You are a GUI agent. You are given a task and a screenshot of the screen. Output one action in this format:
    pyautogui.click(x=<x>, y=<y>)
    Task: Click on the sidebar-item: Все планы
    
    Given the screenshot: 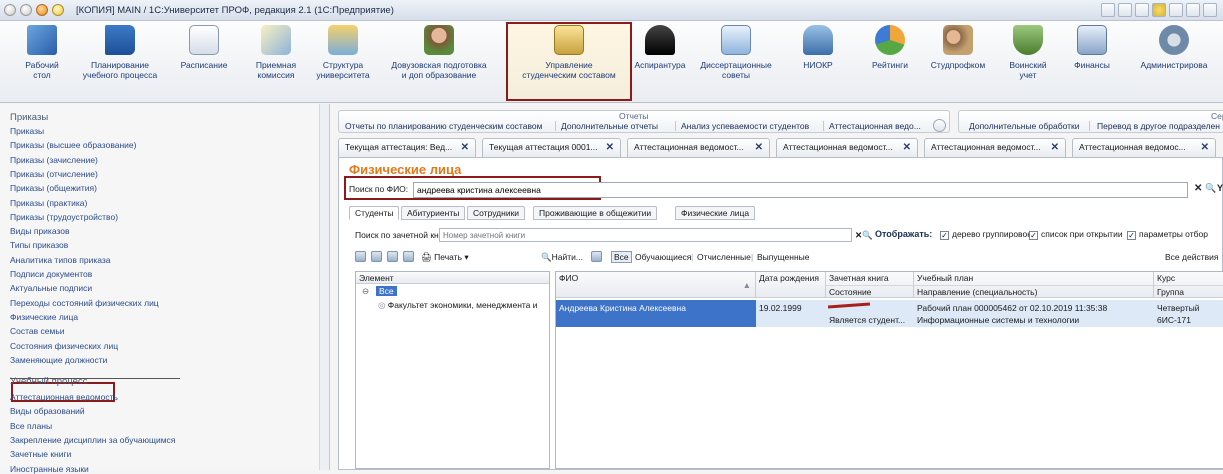 What is the action you would take?
    pyautogui.click(x=31, y=426)
    